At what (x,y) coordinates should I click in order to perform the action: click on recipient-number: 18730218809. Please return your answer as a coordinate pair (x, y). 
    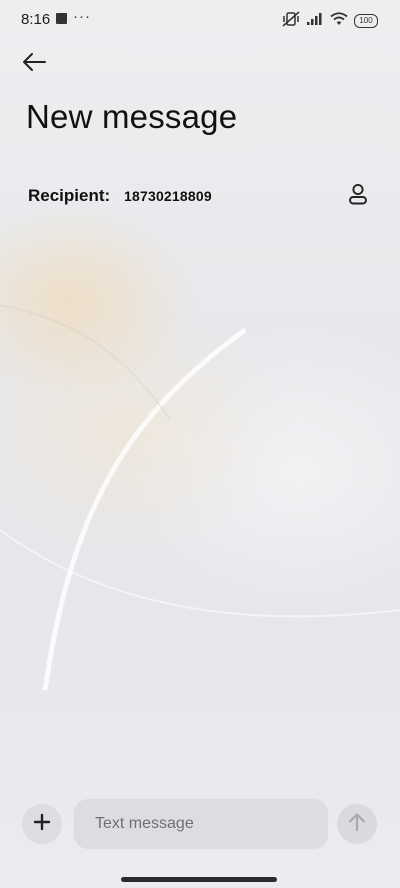
    Looking at the image, I should click on (168, 196).